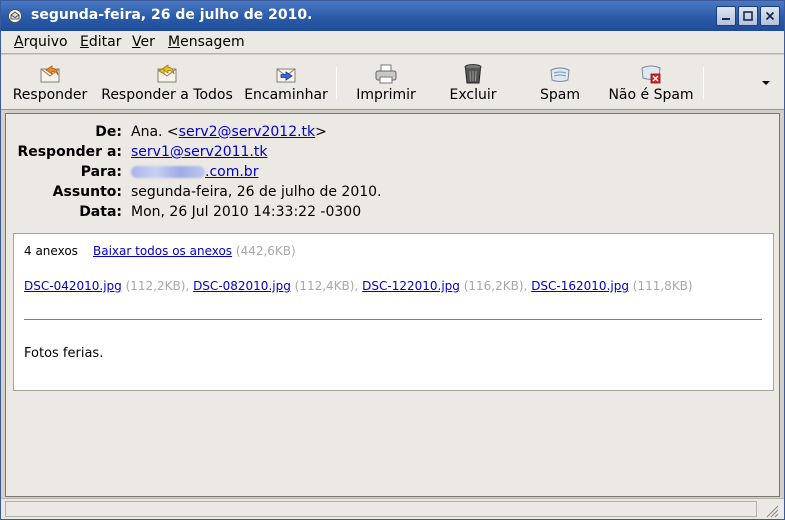 The height and width of the screenshot is (520, 785). I want to click on spam-button: Spam, so click(560, 82).